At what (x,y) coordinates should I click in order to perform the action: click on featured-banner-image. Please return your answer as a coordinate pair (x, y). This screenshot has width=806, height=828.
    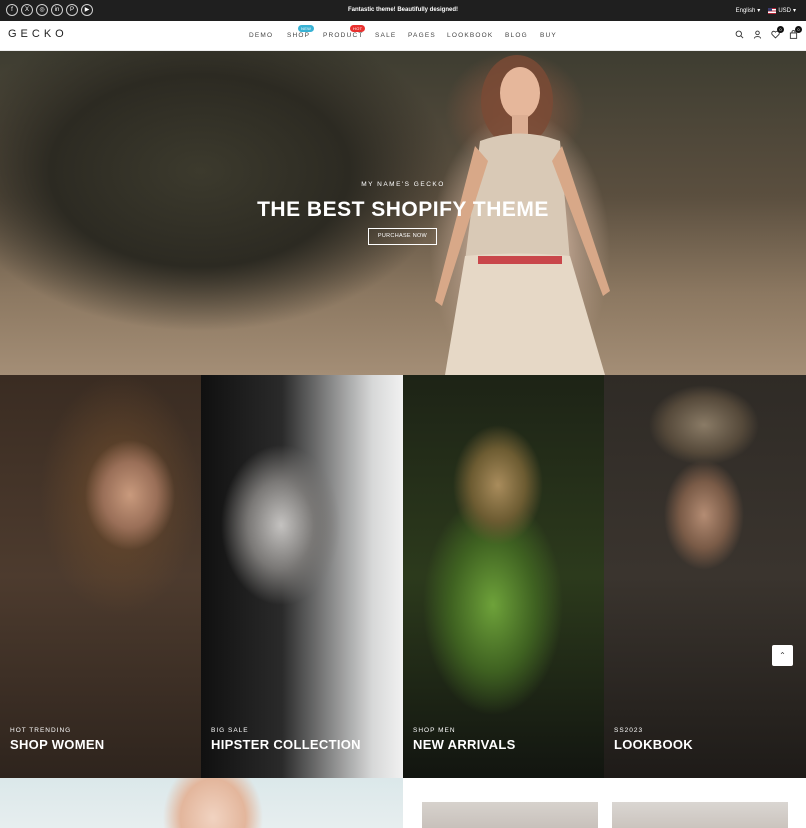
    Looking at the image, I should click on (201, 803).